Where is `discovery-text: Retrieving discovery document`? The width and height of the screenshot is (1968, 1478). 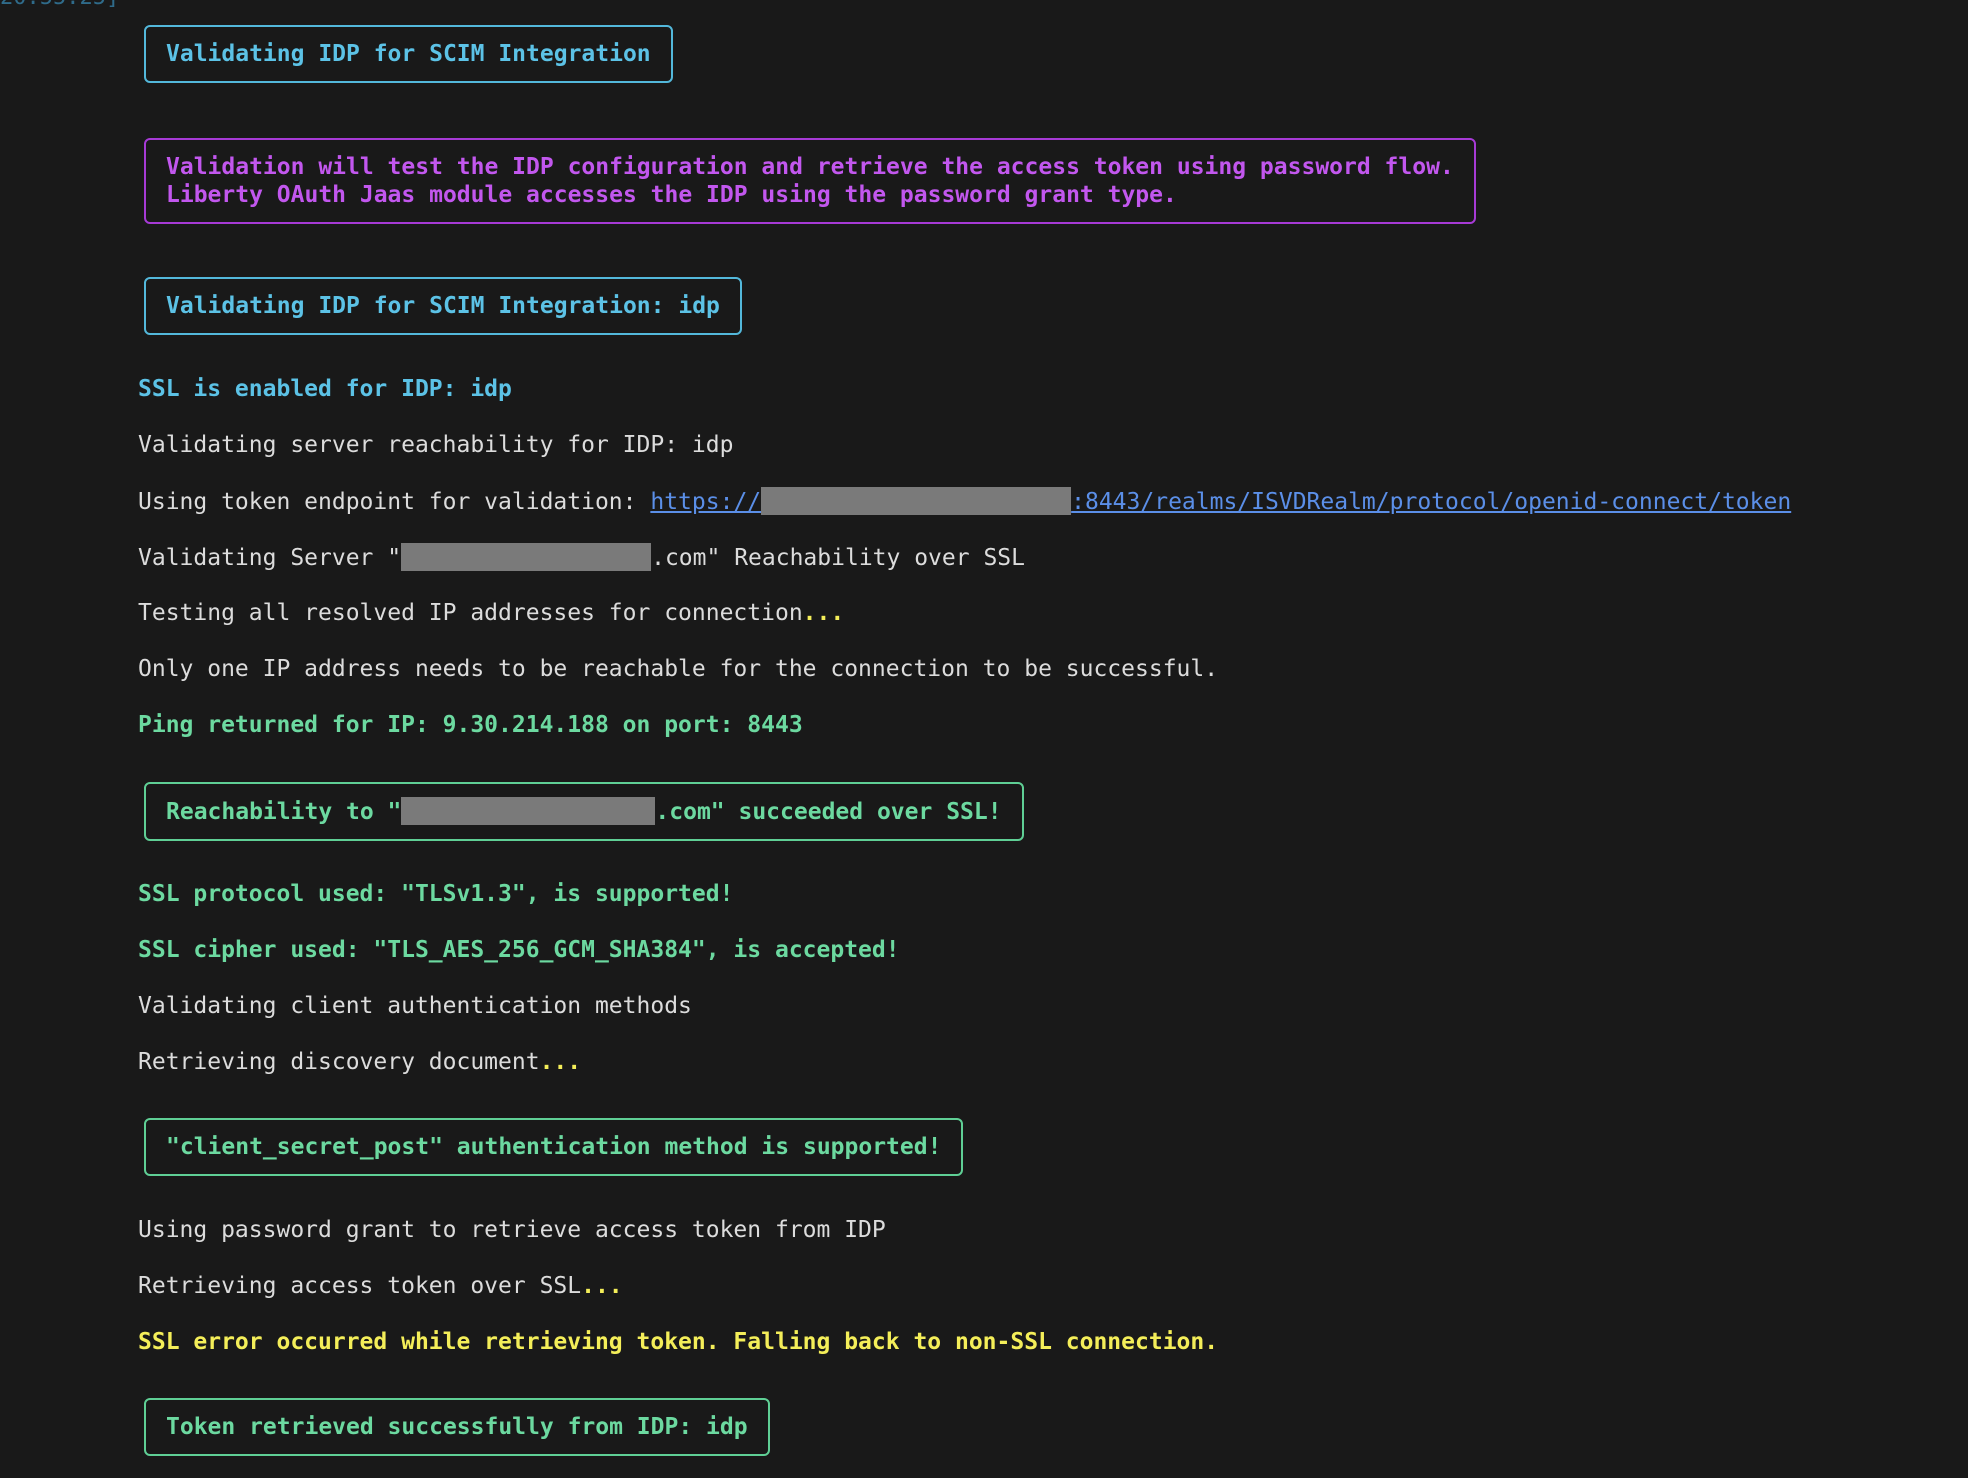 discovery-text: Retrieving discovery document is located at coordinates (339, 1062).